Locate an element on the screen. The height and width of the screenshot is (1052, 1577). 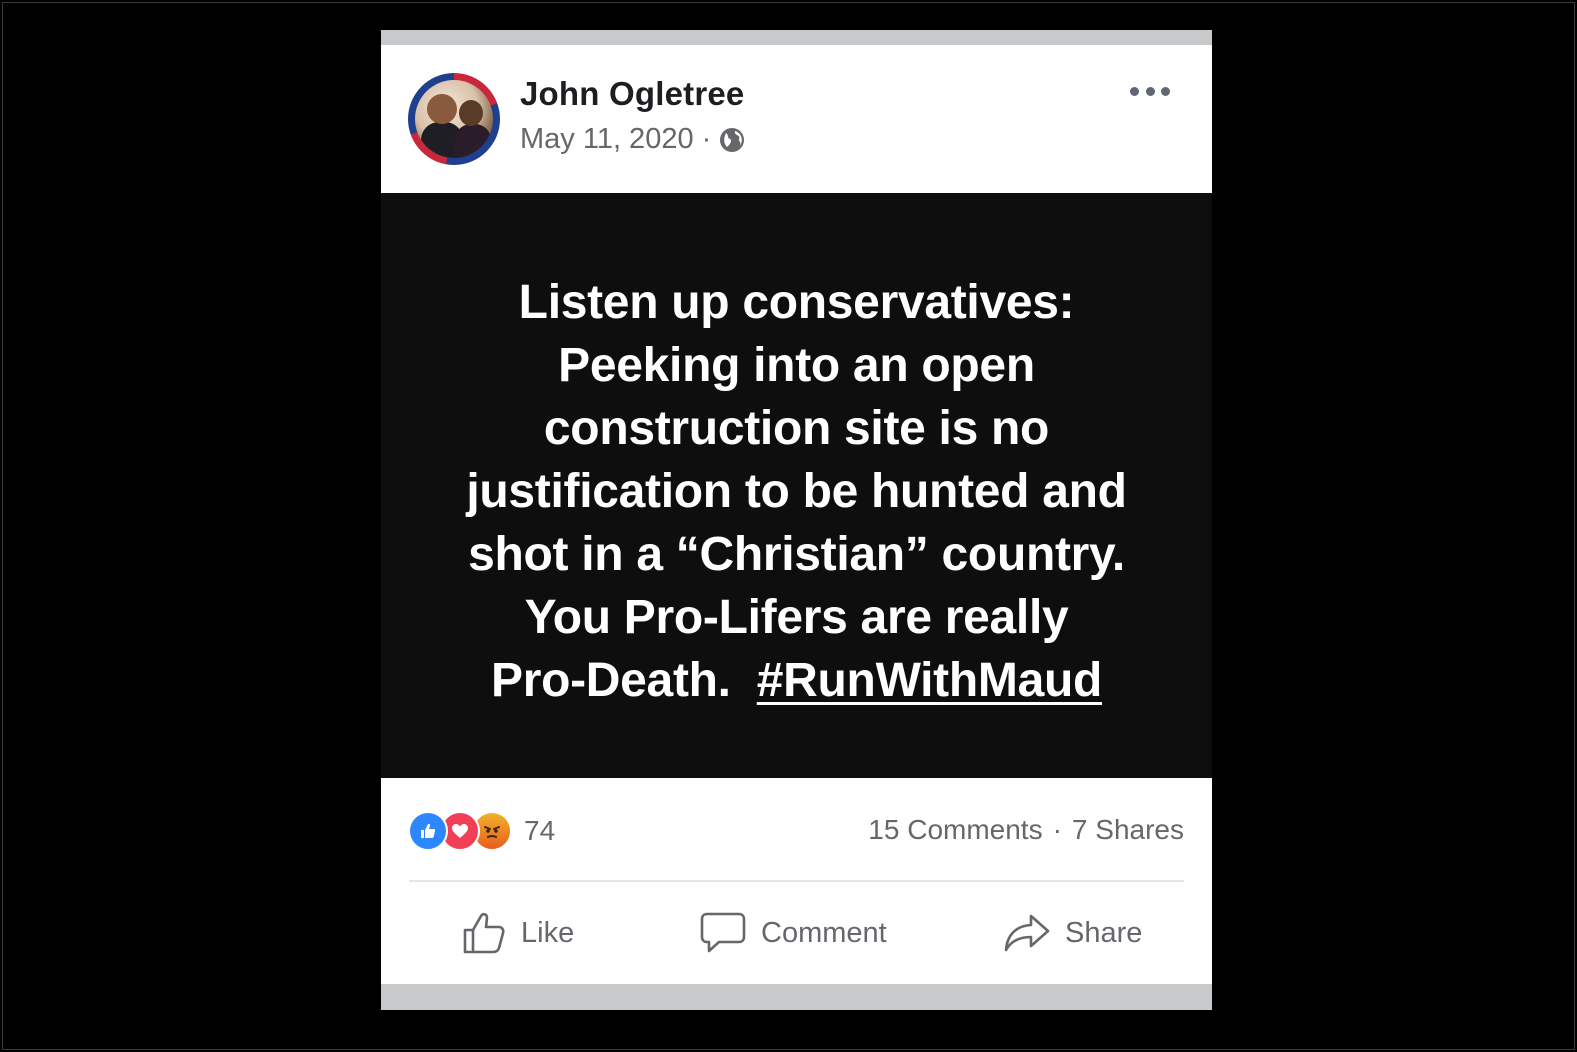
feed-separator-bottom is located at coordinates (796, 997).